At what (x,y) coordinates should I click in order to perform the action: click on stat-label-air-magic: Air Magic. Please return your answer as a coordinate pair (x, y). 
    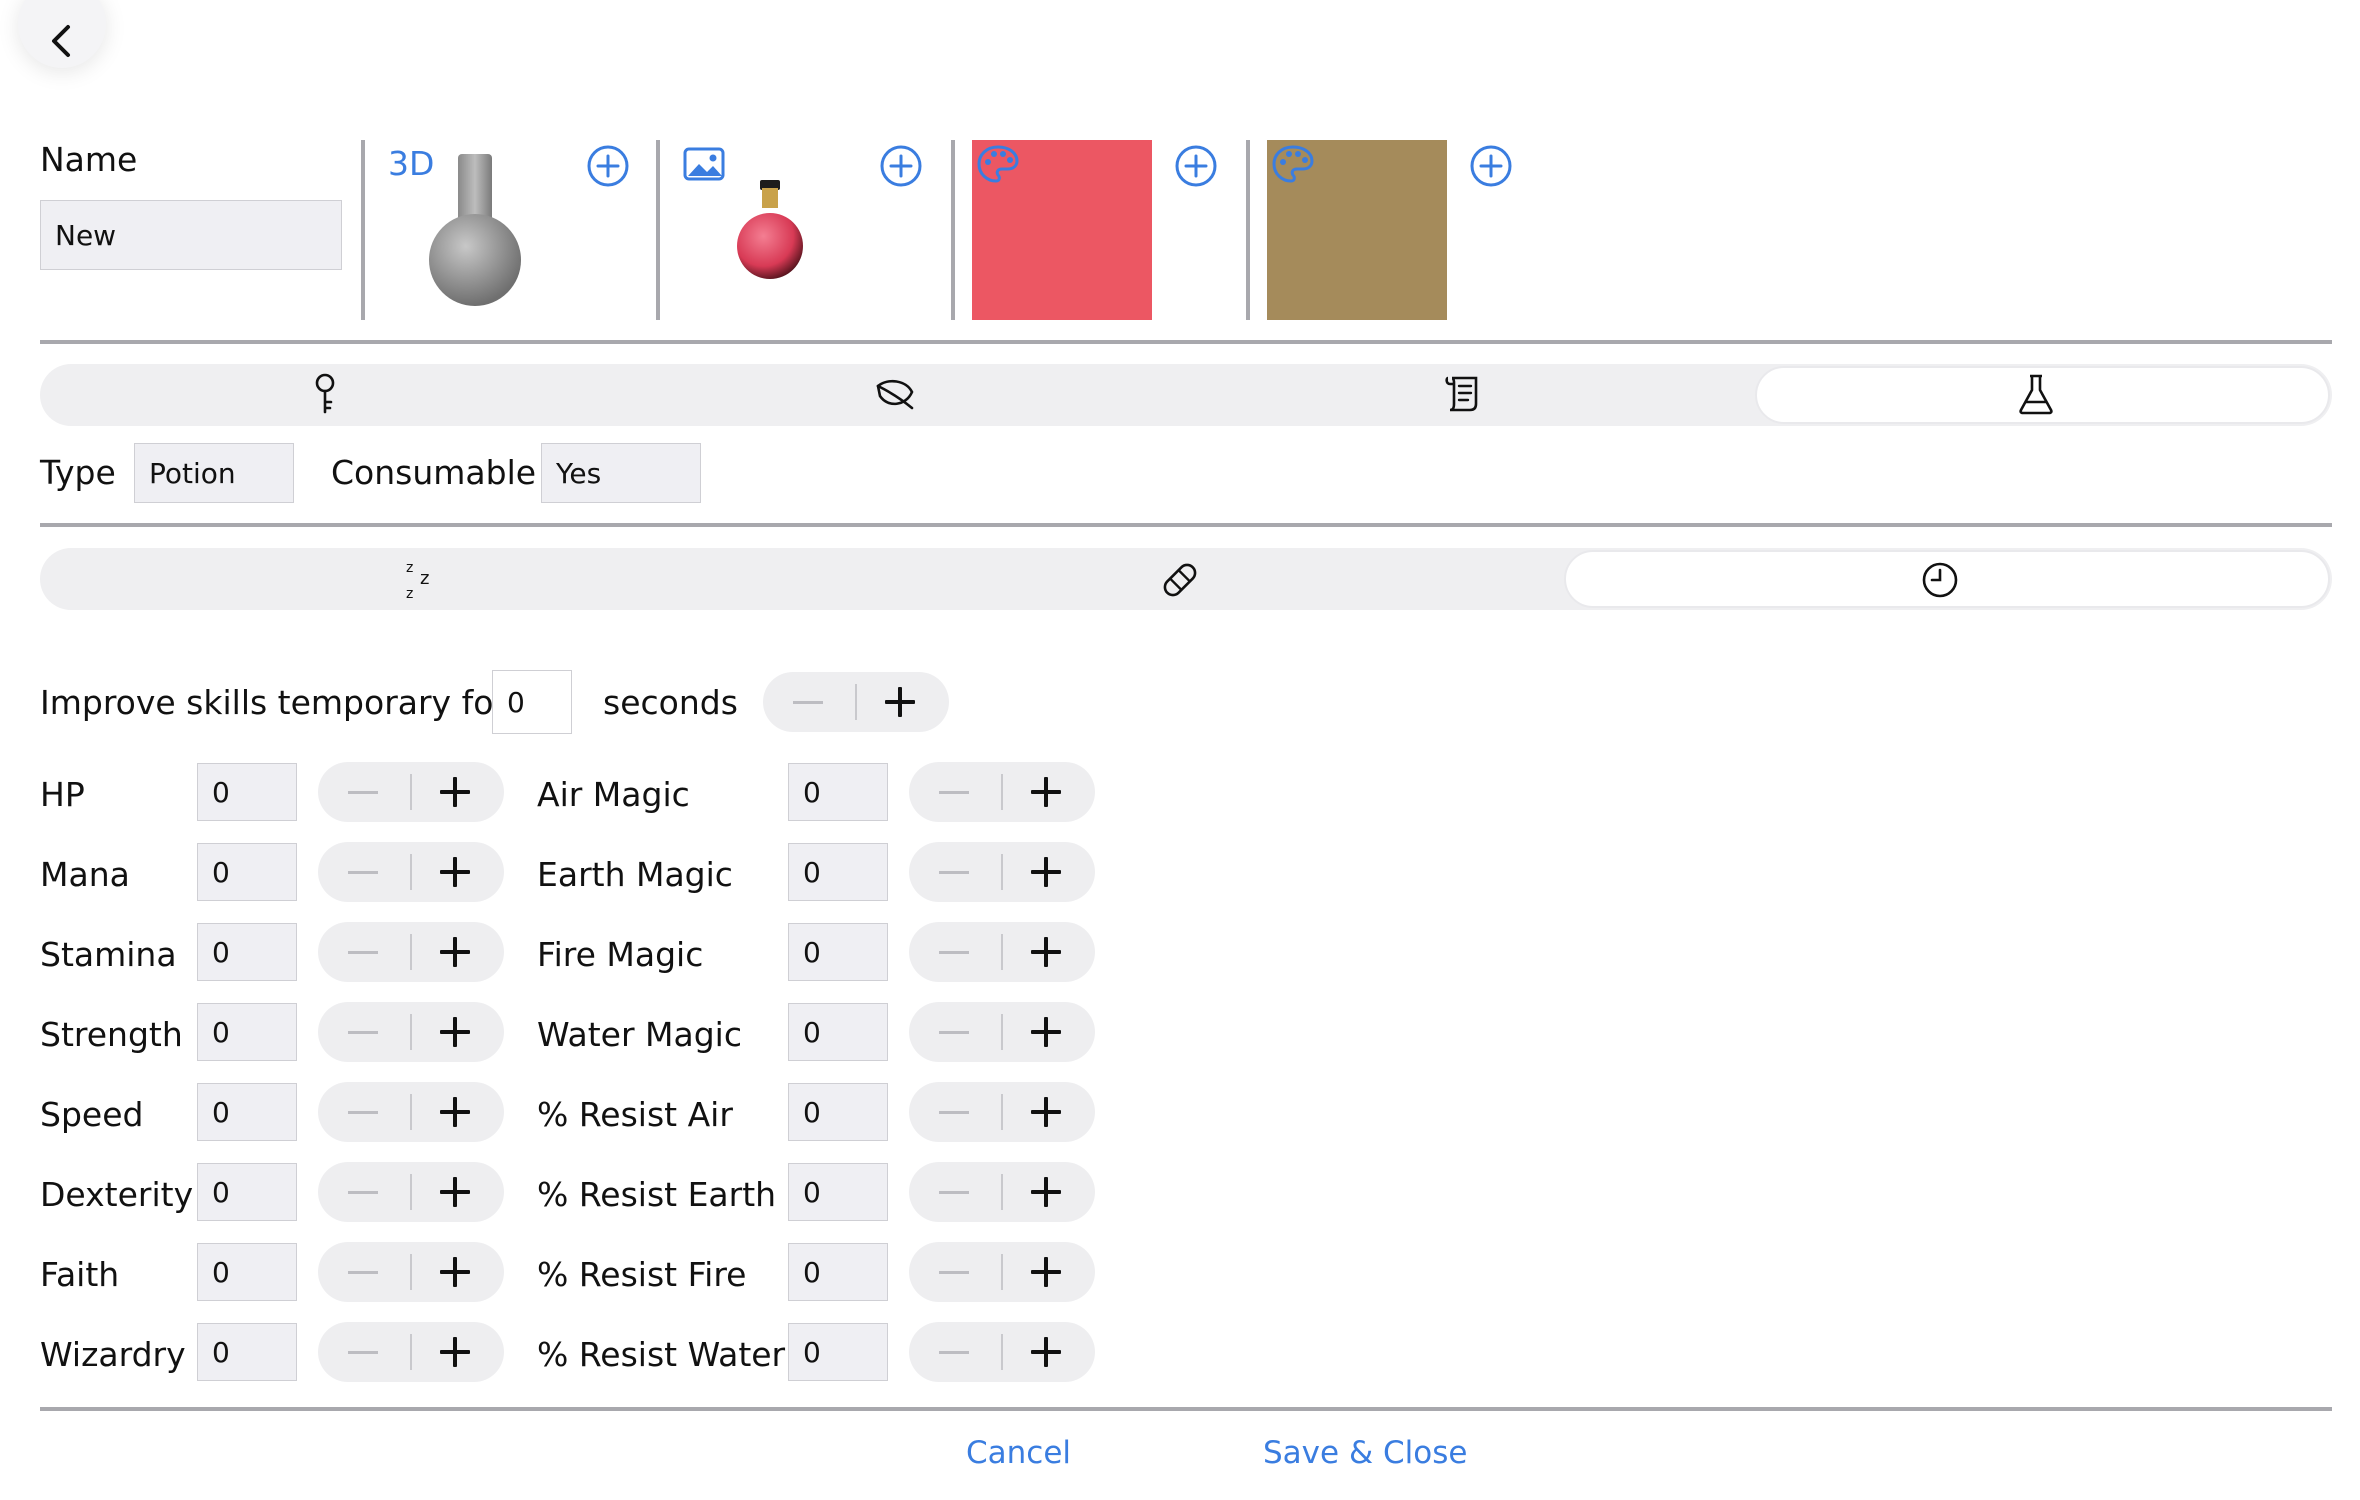
    Looking at the image, I should click on (613, 794).